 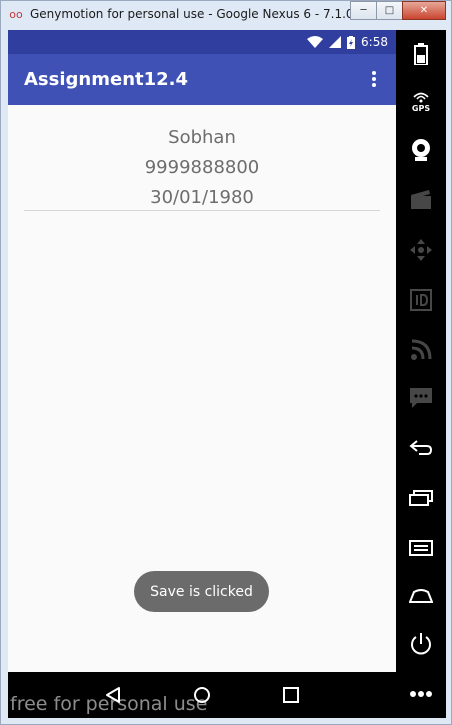 What do you see at coordinates (421, 200) in the screenshot?
I see `media-icon` at bounding box center [421, 200].